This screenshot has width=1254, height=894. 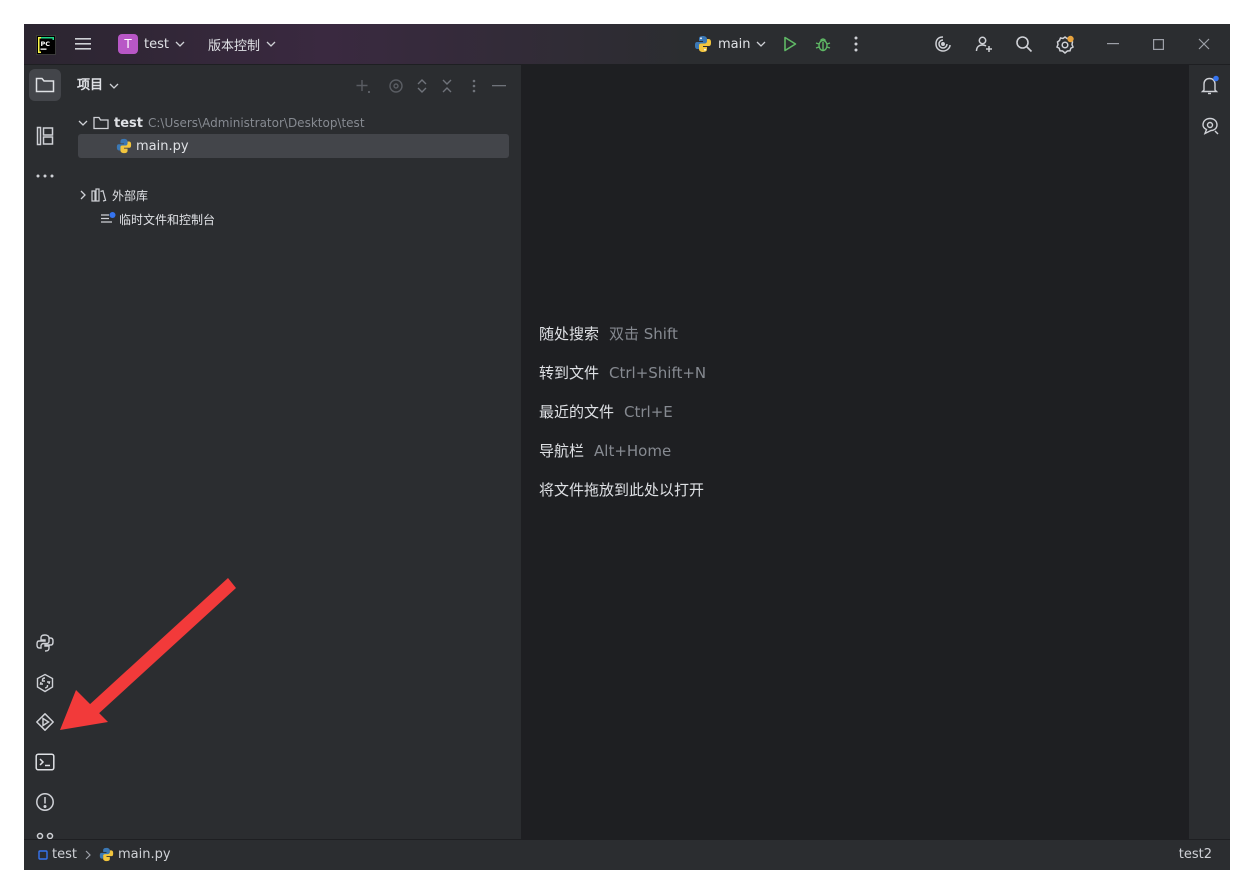 I want to click on project-panel-header: 项目, so click(x=98, y=86).